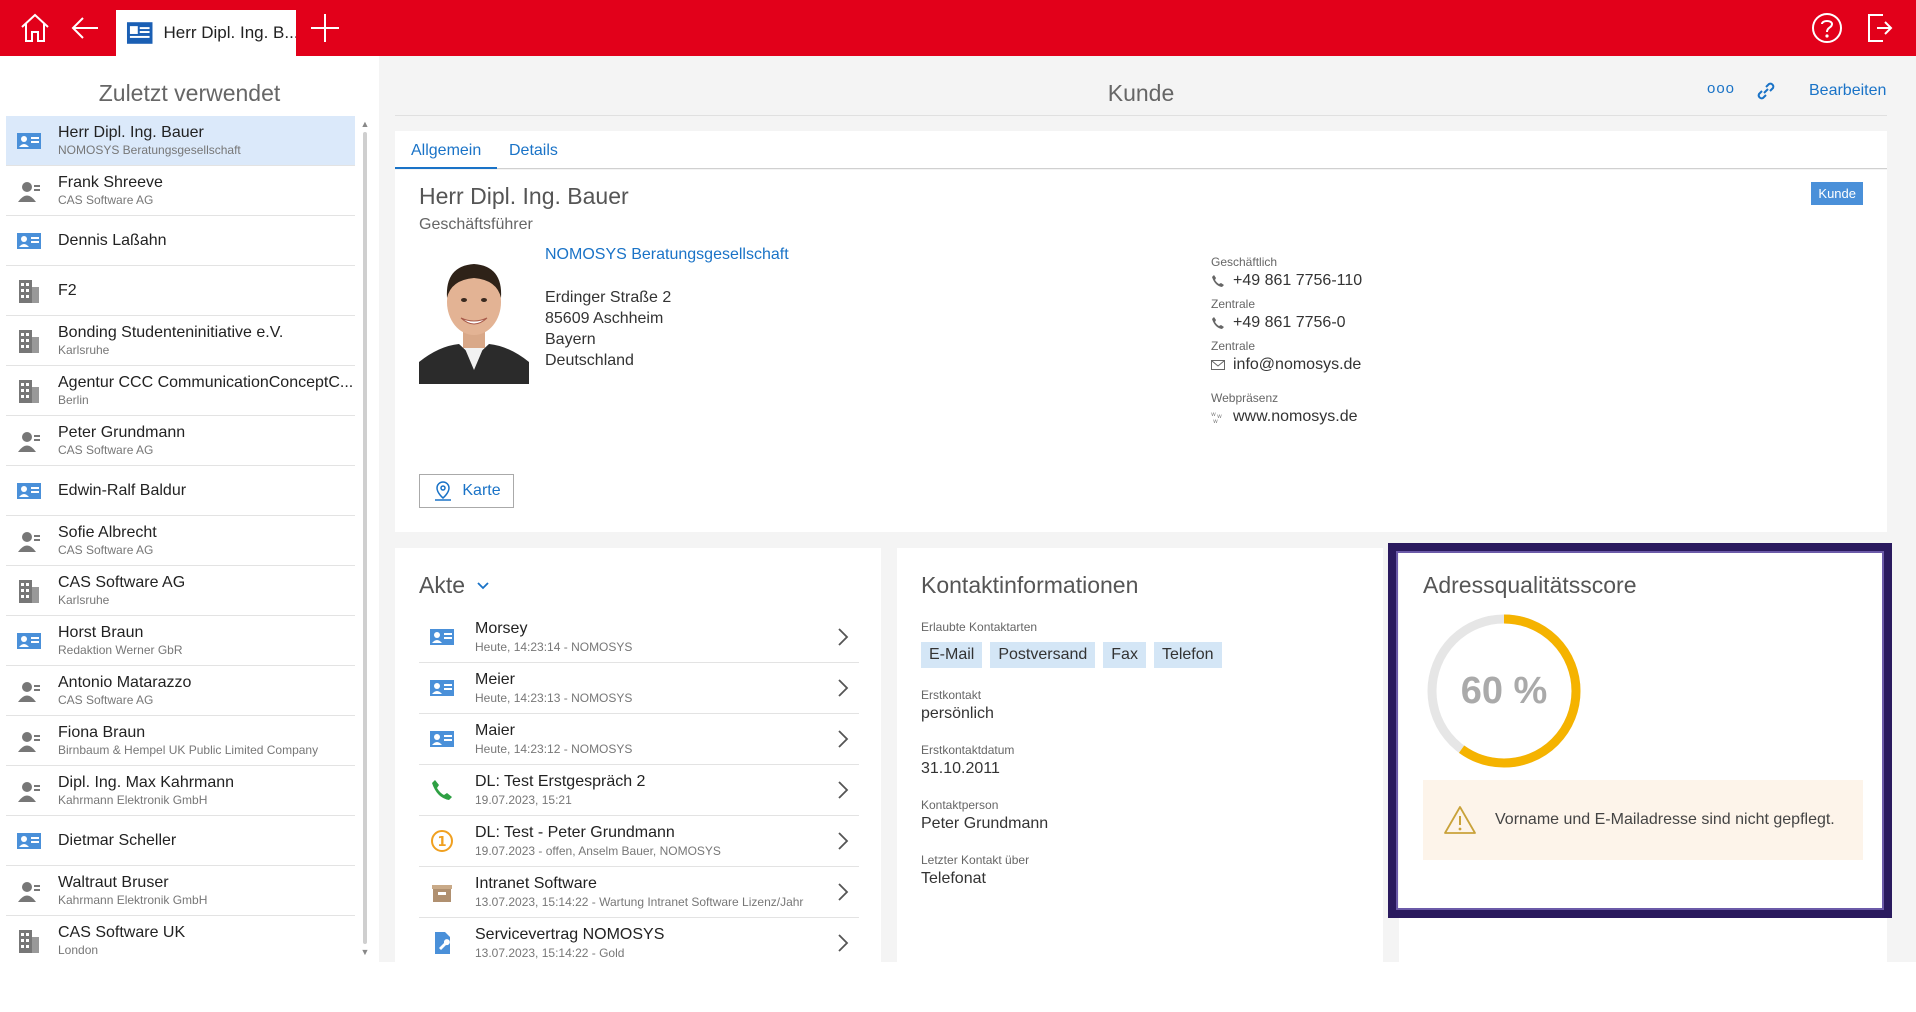 This screenshot has width=1916, height=1012. Describe the element at coordinates (639, 637) in the screenshot. I see `akte-item: Morsey Heute, 14:23:14 - NOMOSYS` at that location.